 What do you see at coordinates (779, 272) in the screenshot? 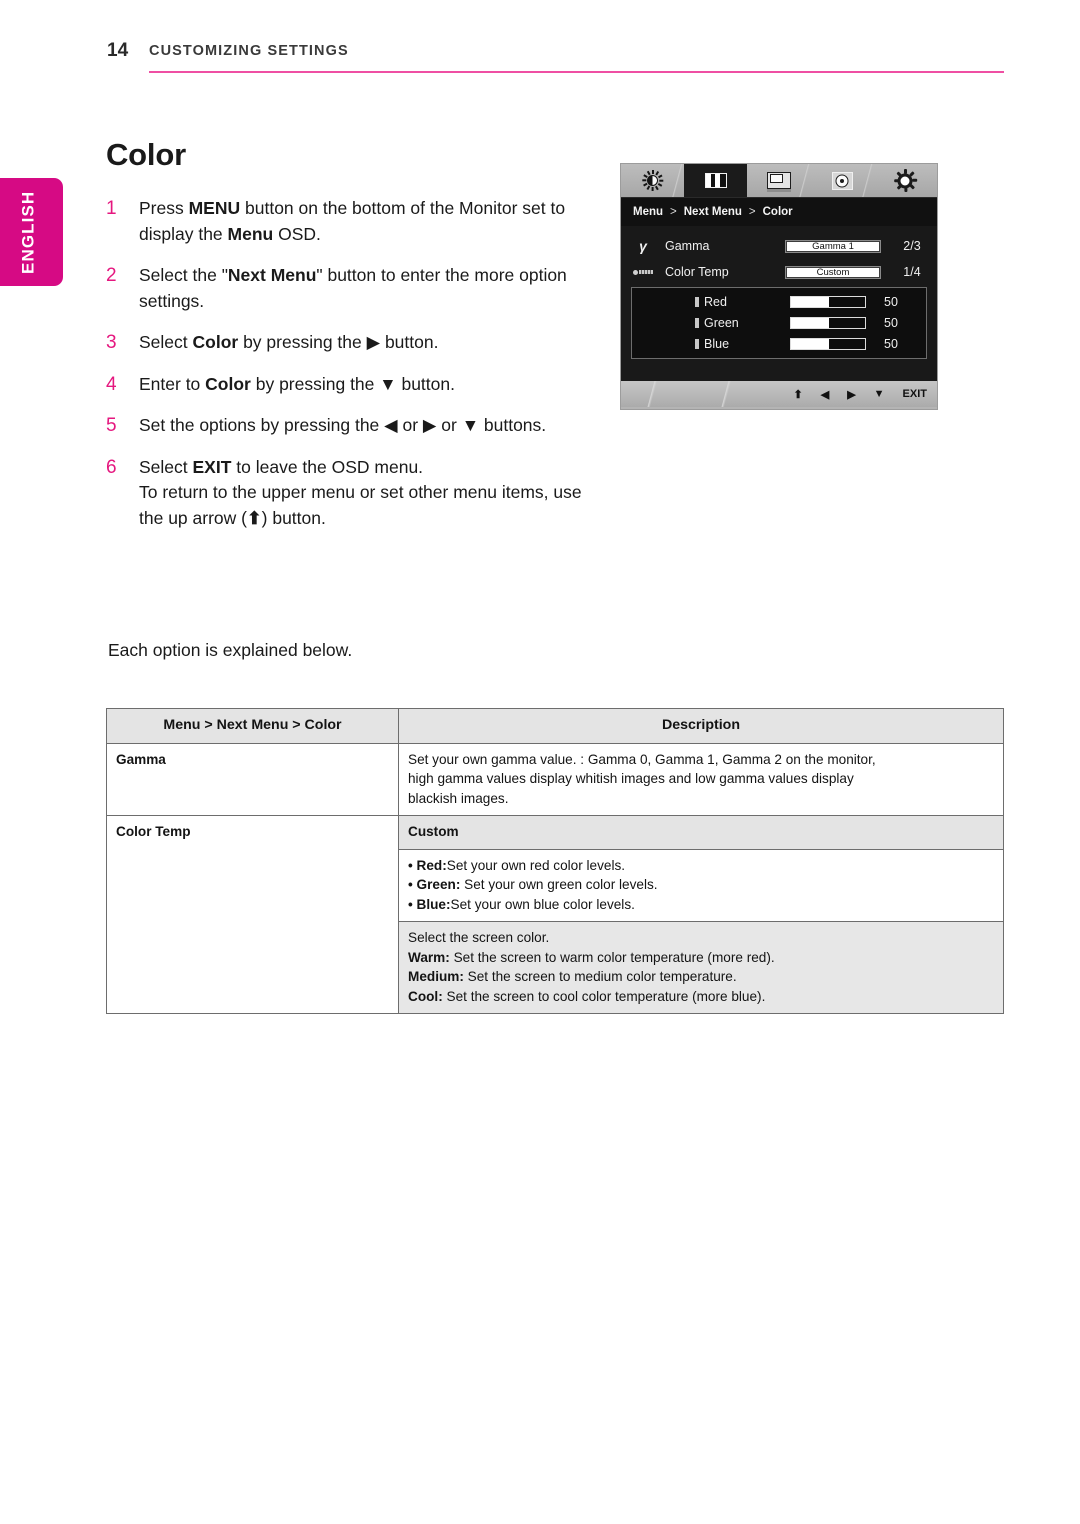
I see `osd-row-color-temp: Color Temp Custom 1/4` at bounding box center [779, 272].